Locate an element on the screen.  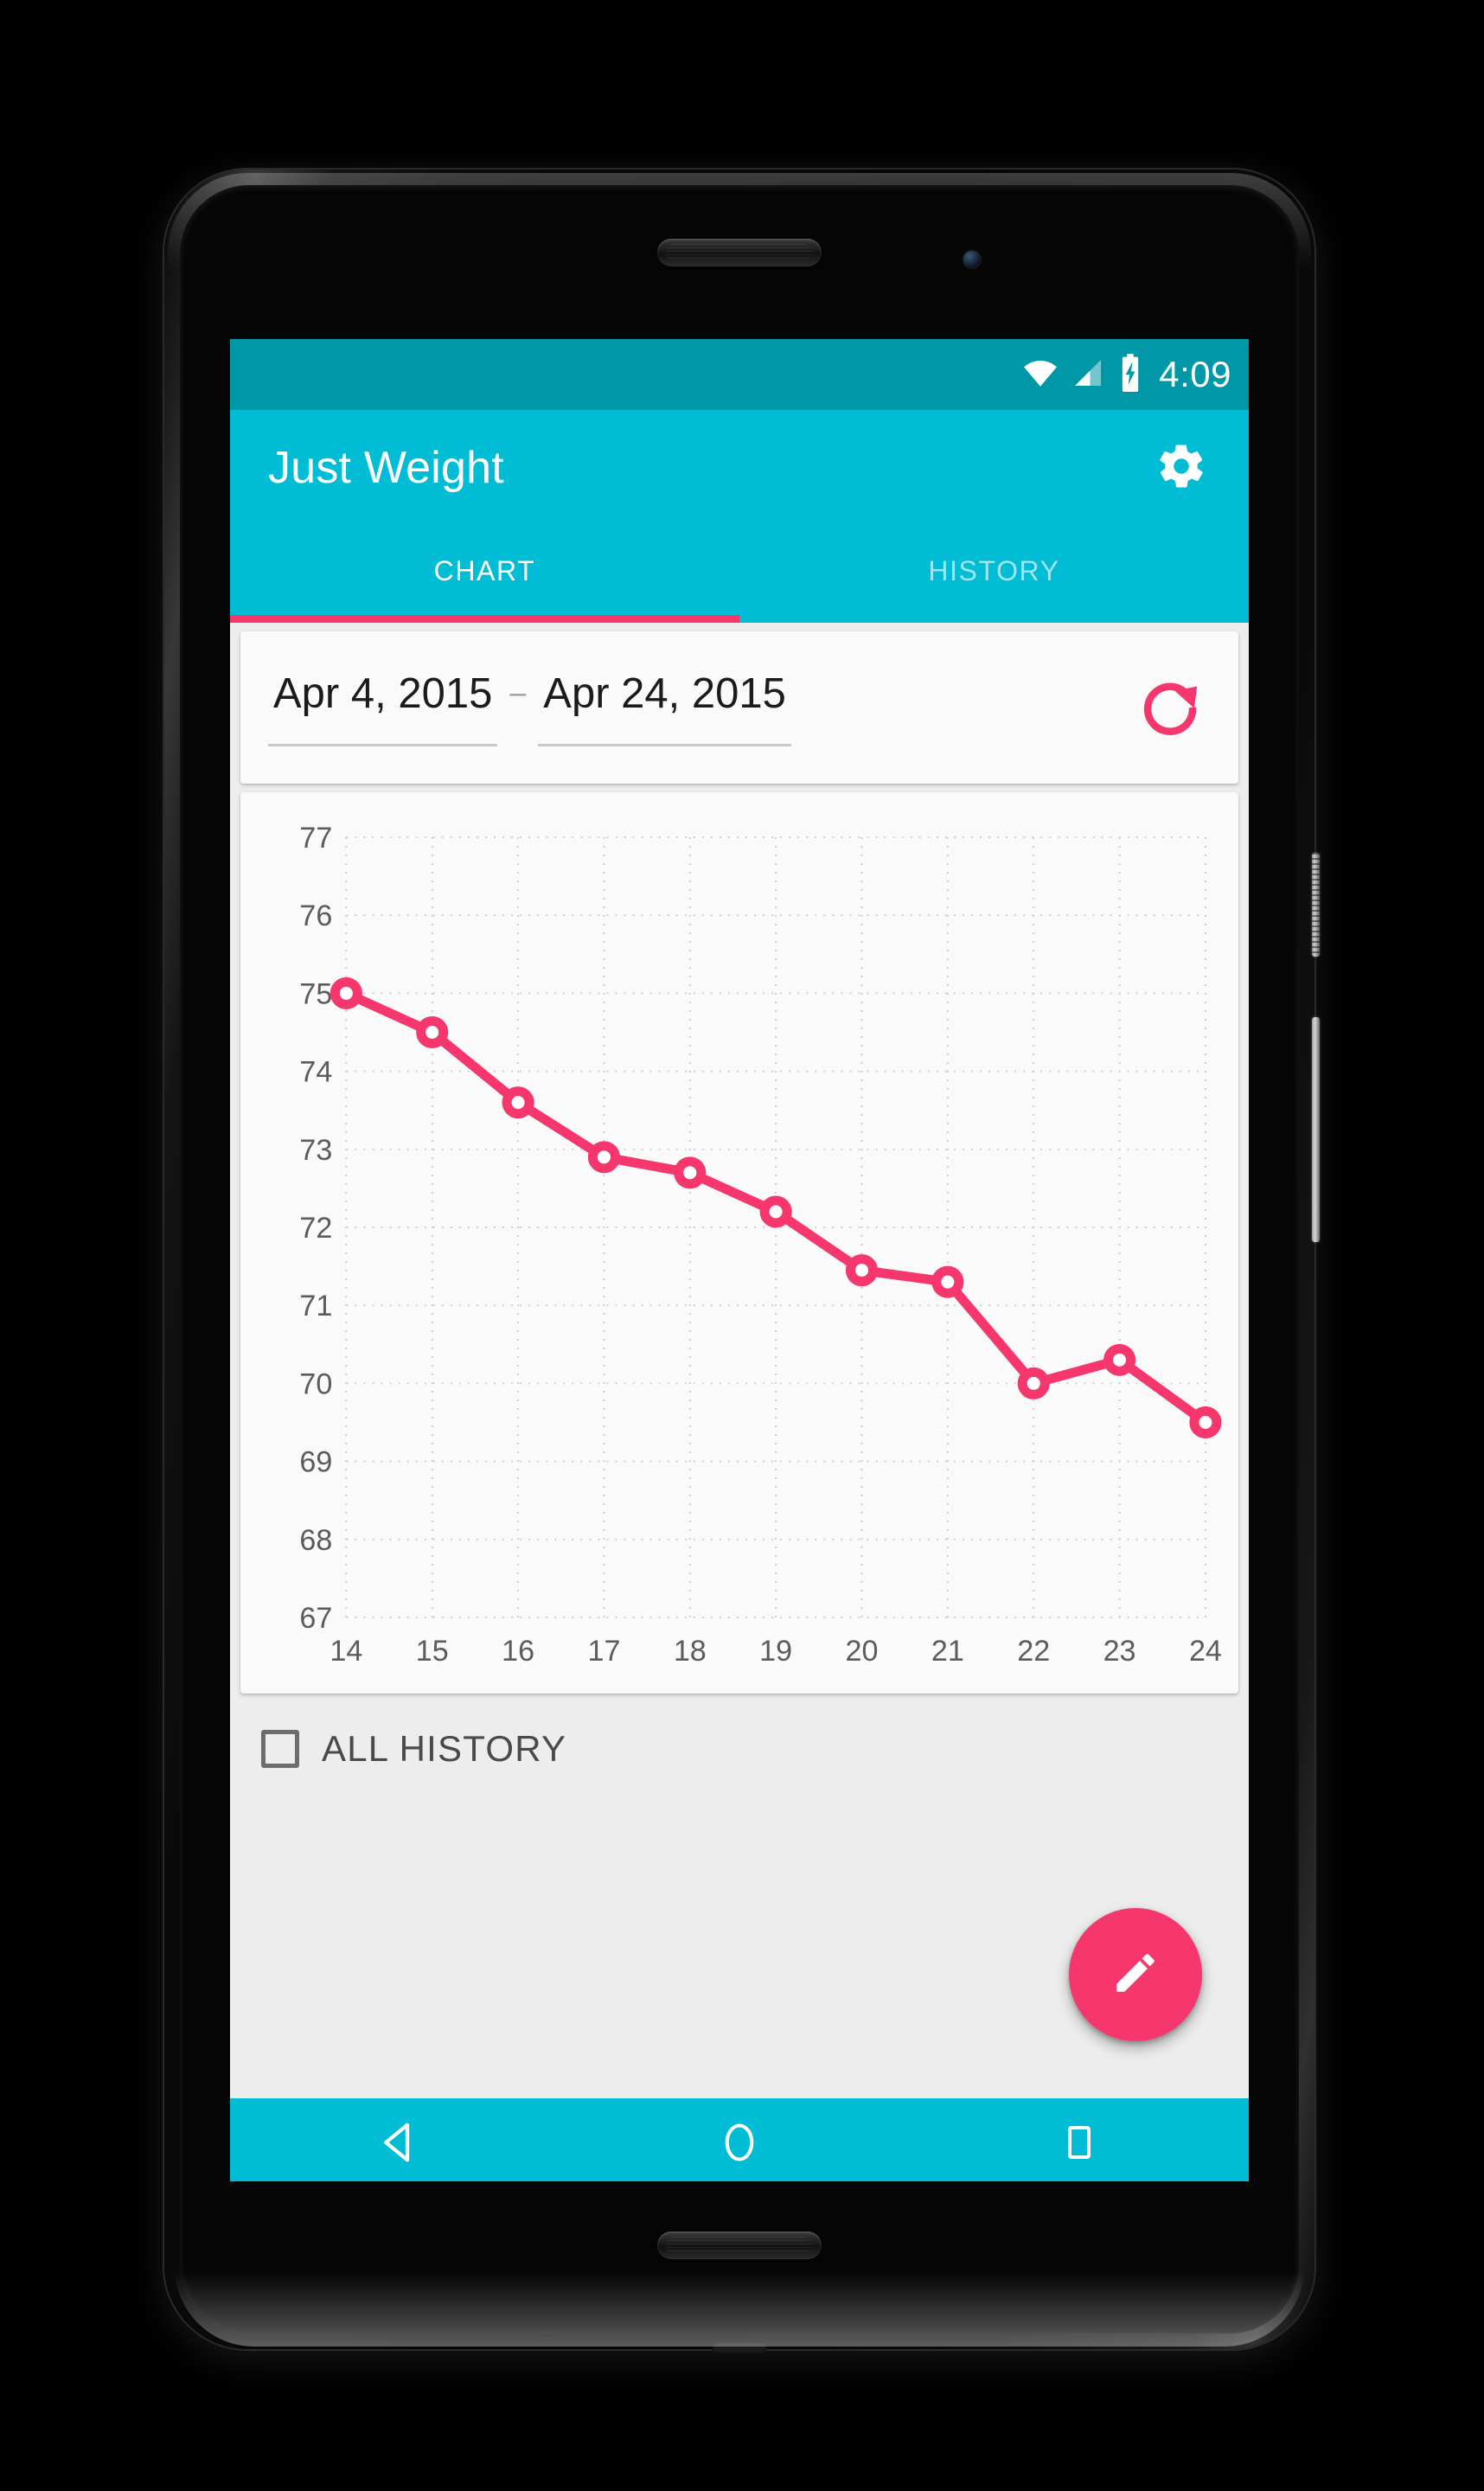
refresh-icon is located at coordinates (1170, 708).